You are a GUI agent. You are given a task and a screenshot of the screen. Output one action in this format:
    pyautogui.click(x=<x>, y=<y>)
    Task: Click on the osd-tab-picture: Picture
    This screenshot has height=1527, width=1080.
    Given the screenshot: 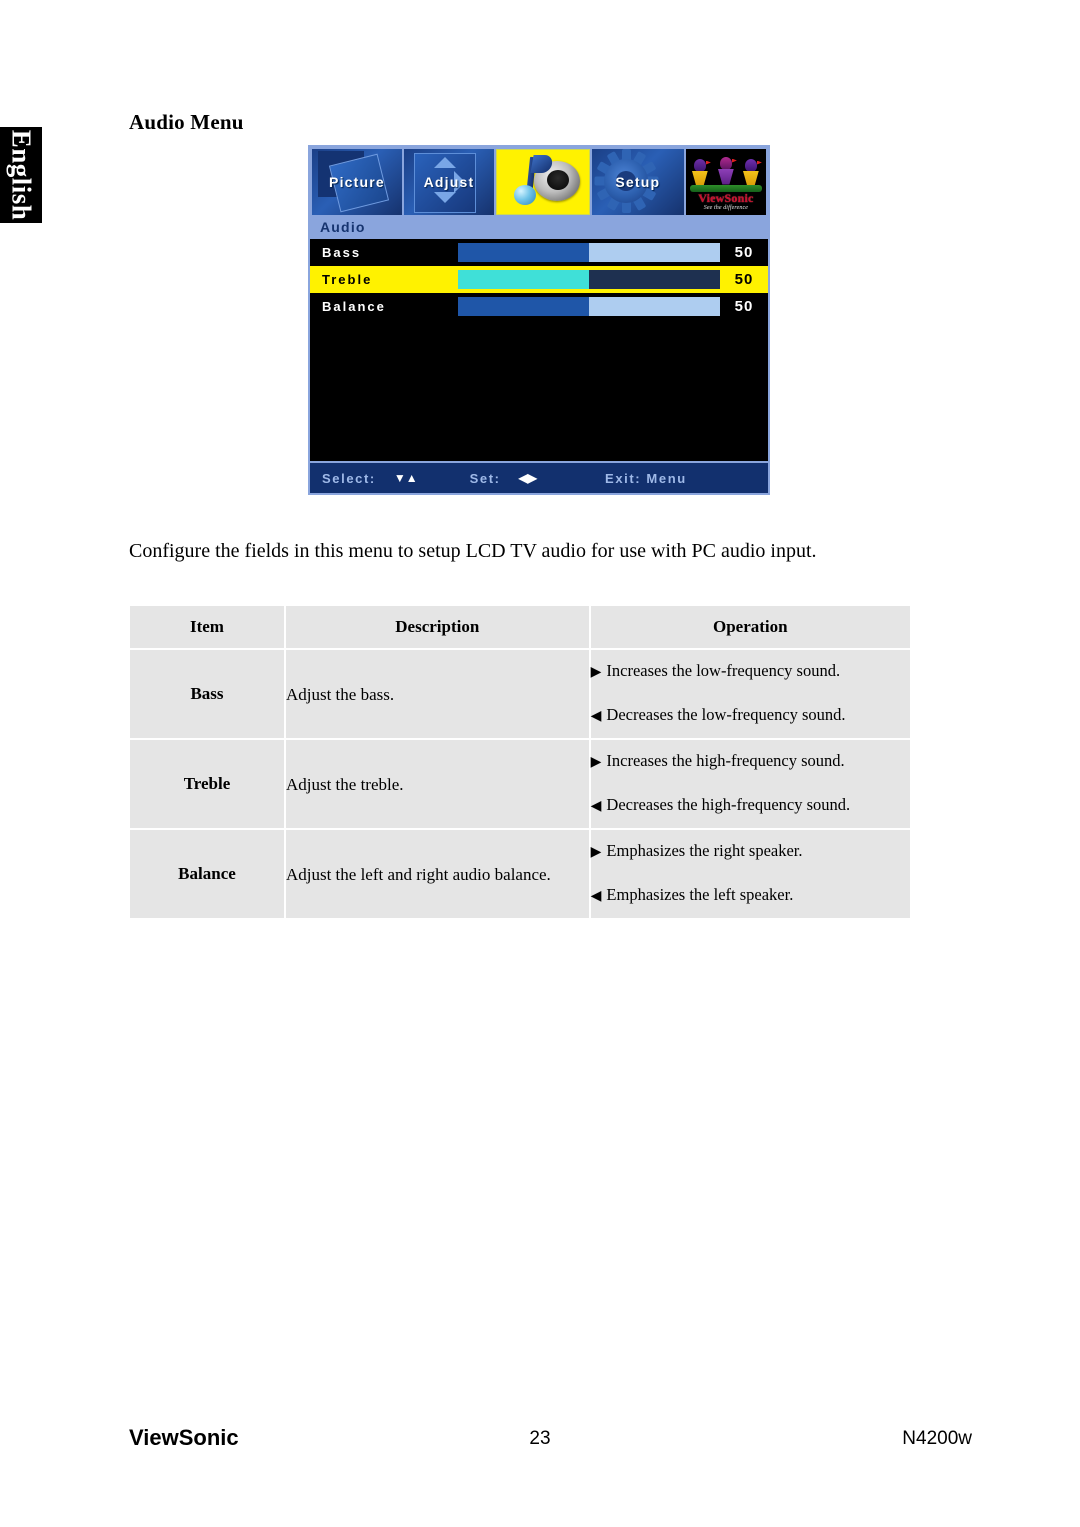 What is the action you would take?
    pyautogui.click(x=357, y=182)
    